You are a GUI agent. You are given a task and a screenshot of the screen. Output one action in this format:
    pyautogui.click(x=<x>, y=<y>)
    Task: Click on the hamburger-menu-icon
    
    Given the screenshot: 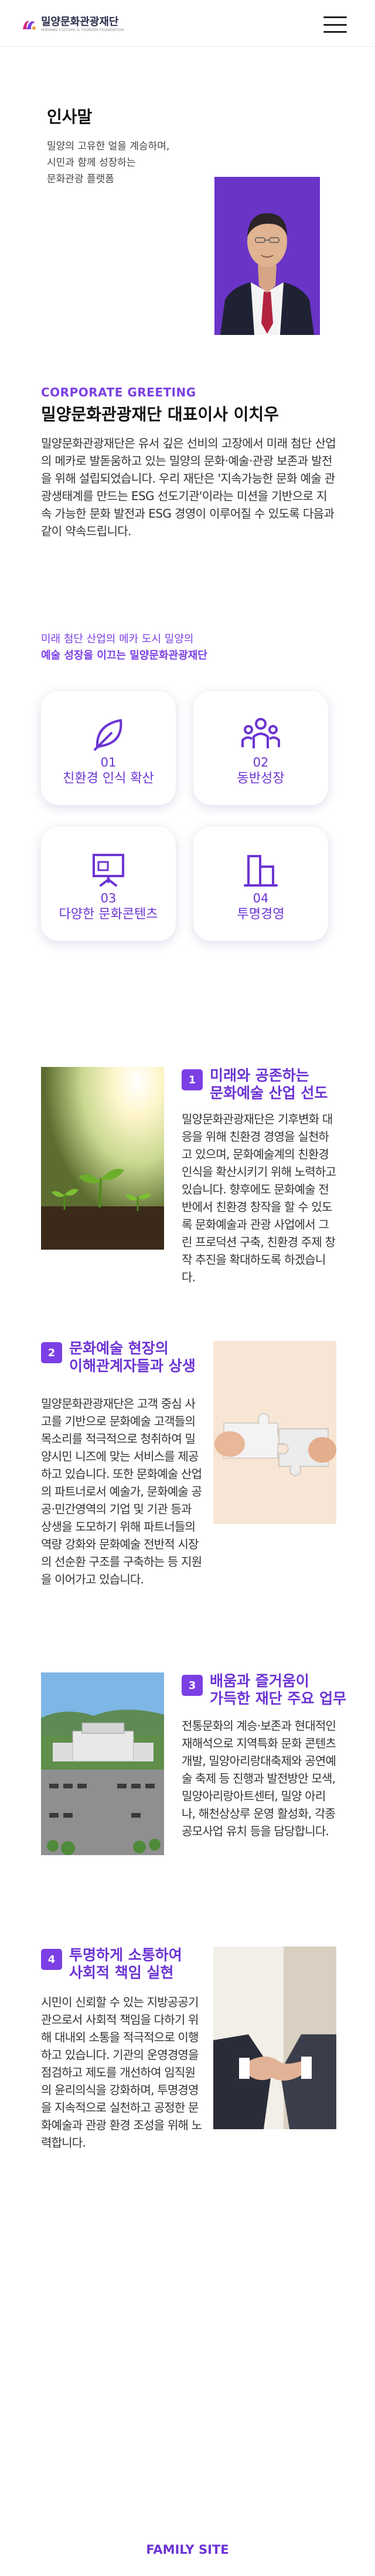 What is the action you would take?
    pyautogui.click(x=335, y=25)
    